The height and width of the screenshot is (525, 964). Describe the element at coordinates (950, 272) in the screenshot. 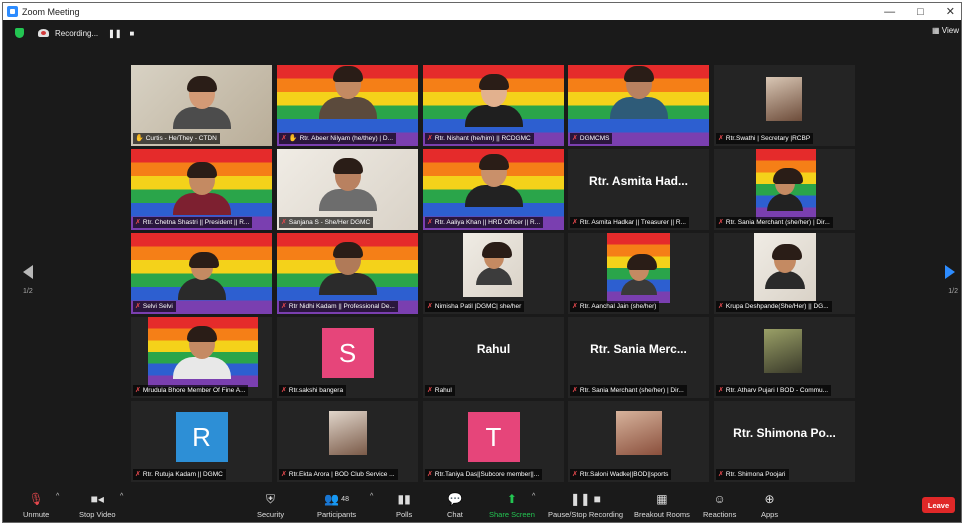

I see `next-page-arrow-icon` at that location.